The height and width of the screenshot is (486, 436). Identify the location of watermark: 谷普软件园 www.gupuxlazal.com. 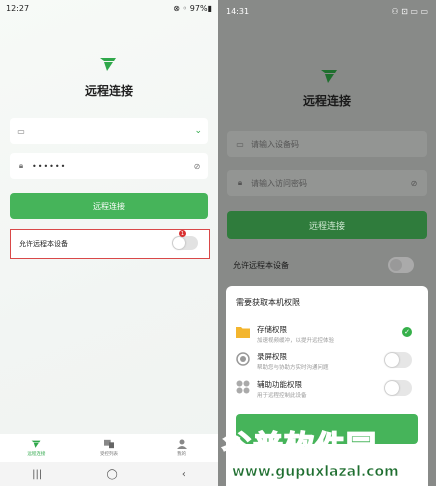
(328, 454).